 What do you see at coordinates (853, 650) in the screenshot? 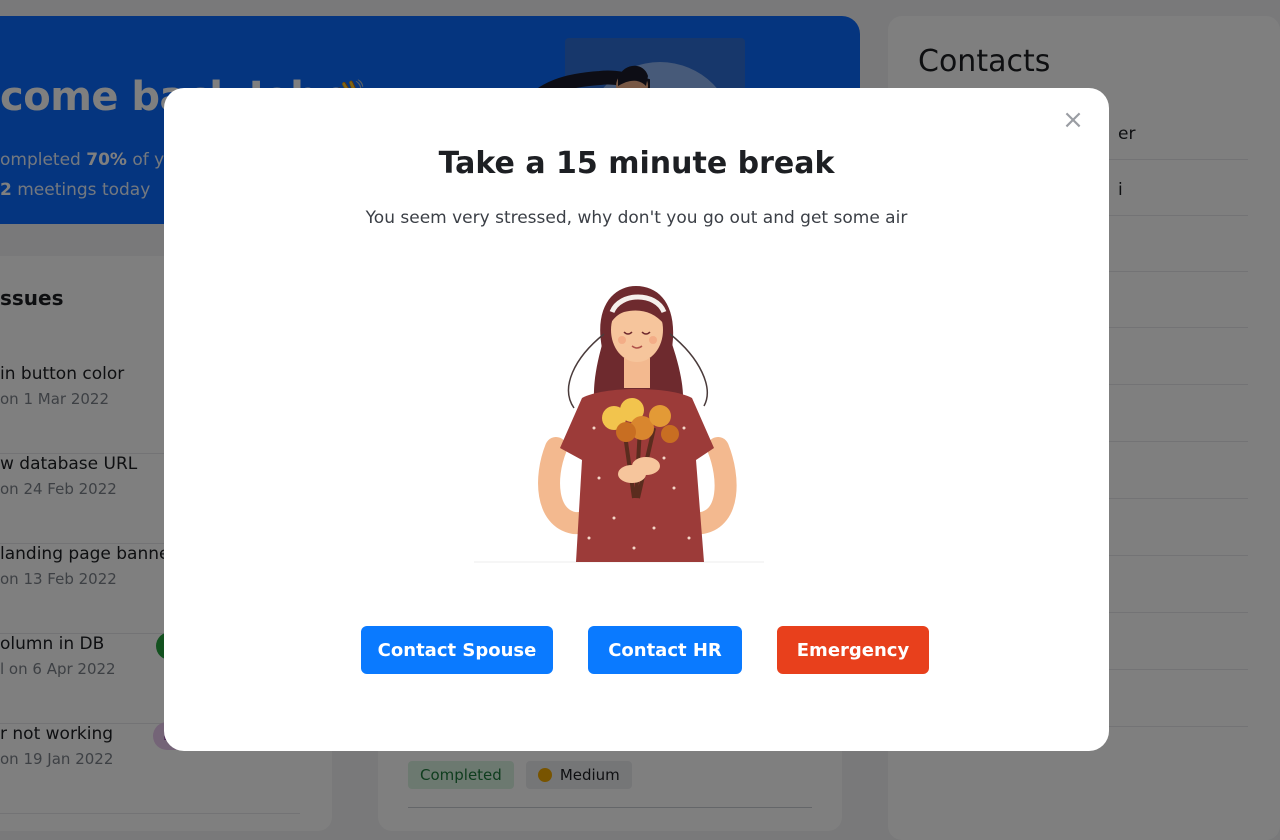
I see `emergency-button: Emergency` at bounding box center [853, 650].